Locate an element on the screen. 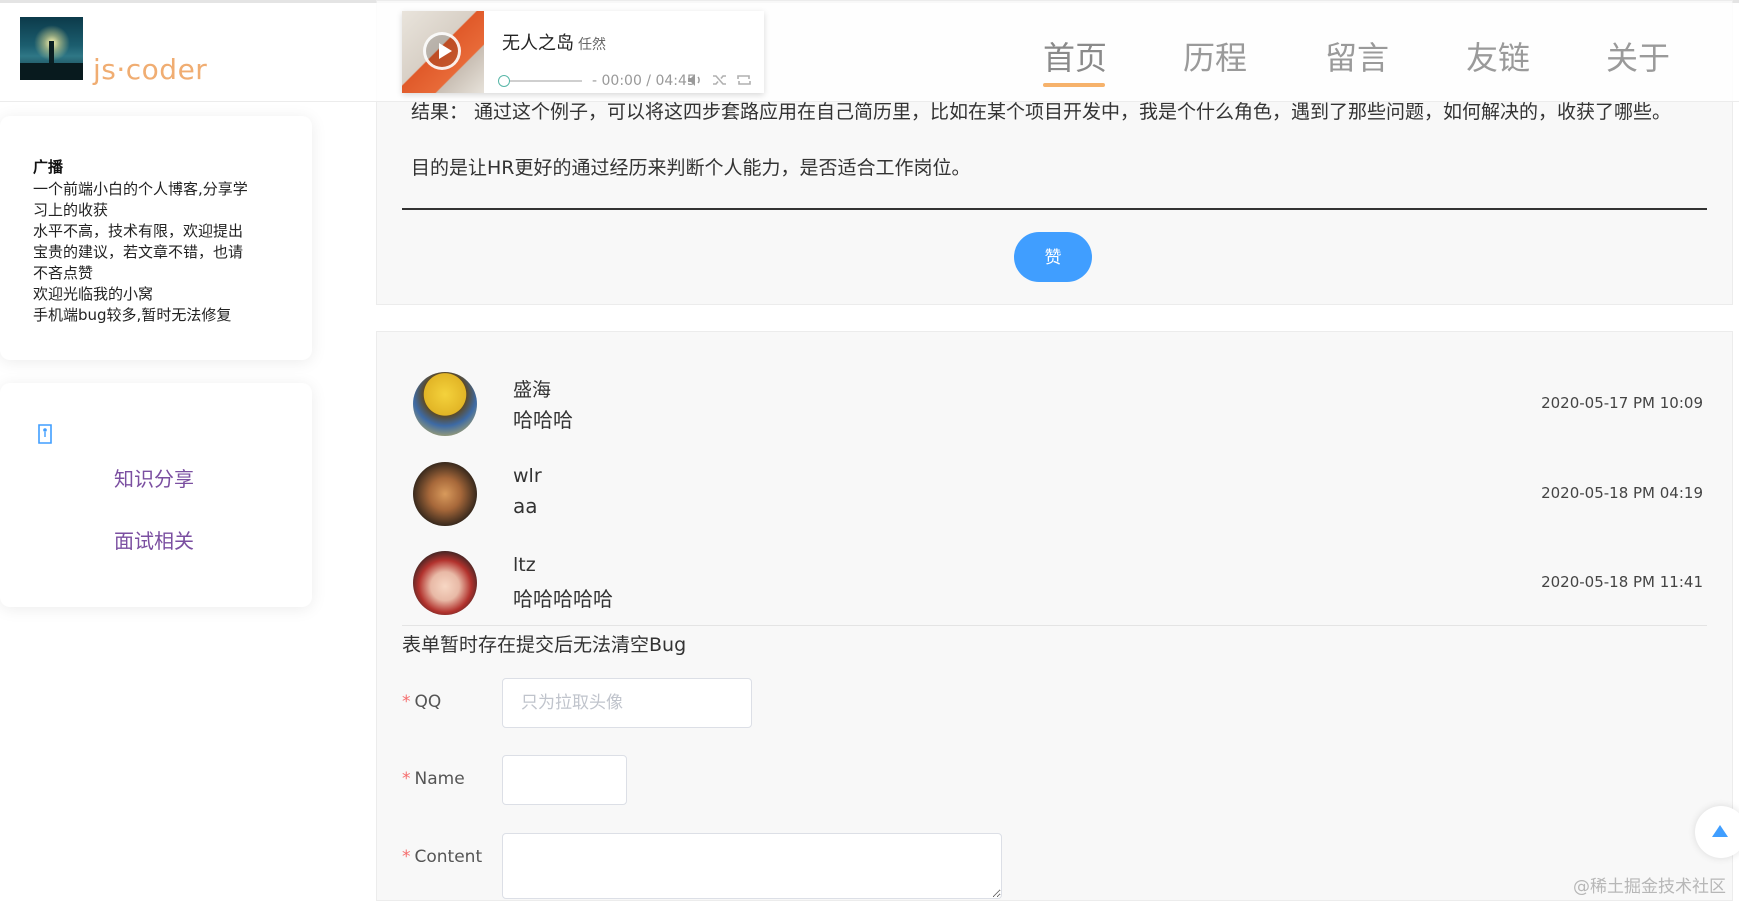 This screenshot has width=1739, height=901. broadcast-line: 手机端bug较多,暂时无法修复 is located at coordinates (132, 315).